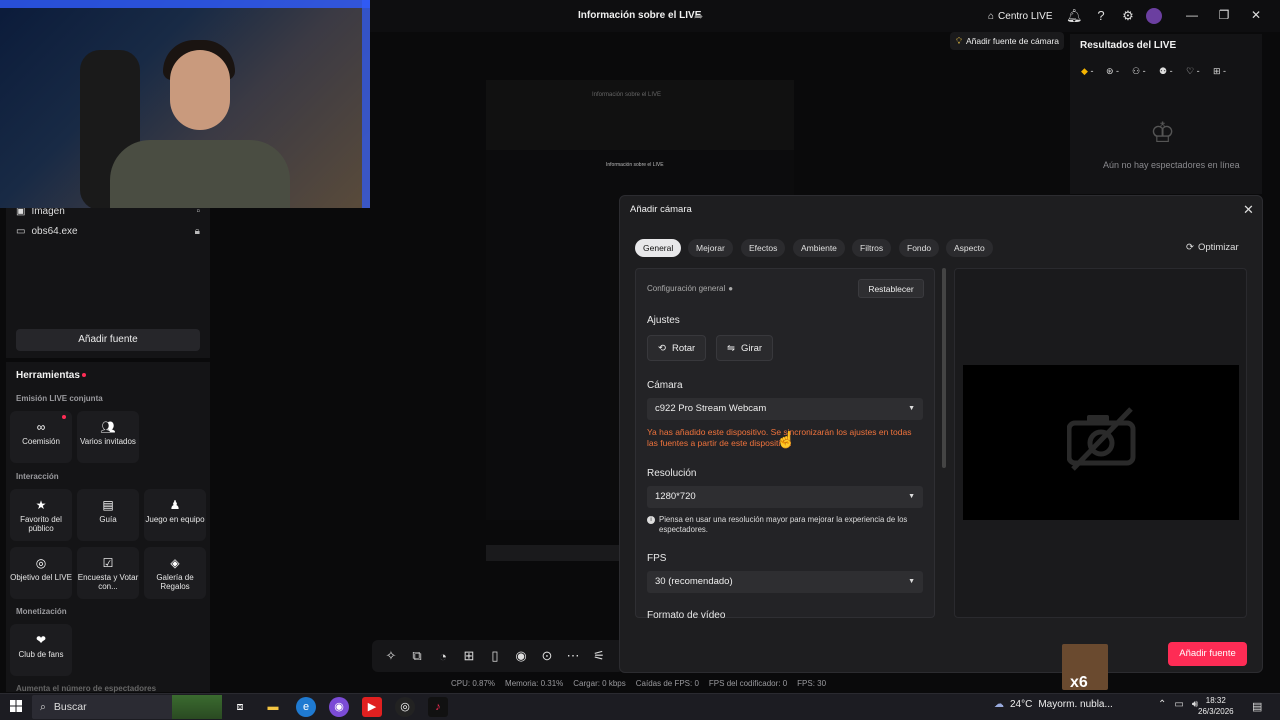  Describe the element at coordinates (1020, 16) in the screenshot. I see `centro-live-button: ⌂ Centro LIVE` at that location.